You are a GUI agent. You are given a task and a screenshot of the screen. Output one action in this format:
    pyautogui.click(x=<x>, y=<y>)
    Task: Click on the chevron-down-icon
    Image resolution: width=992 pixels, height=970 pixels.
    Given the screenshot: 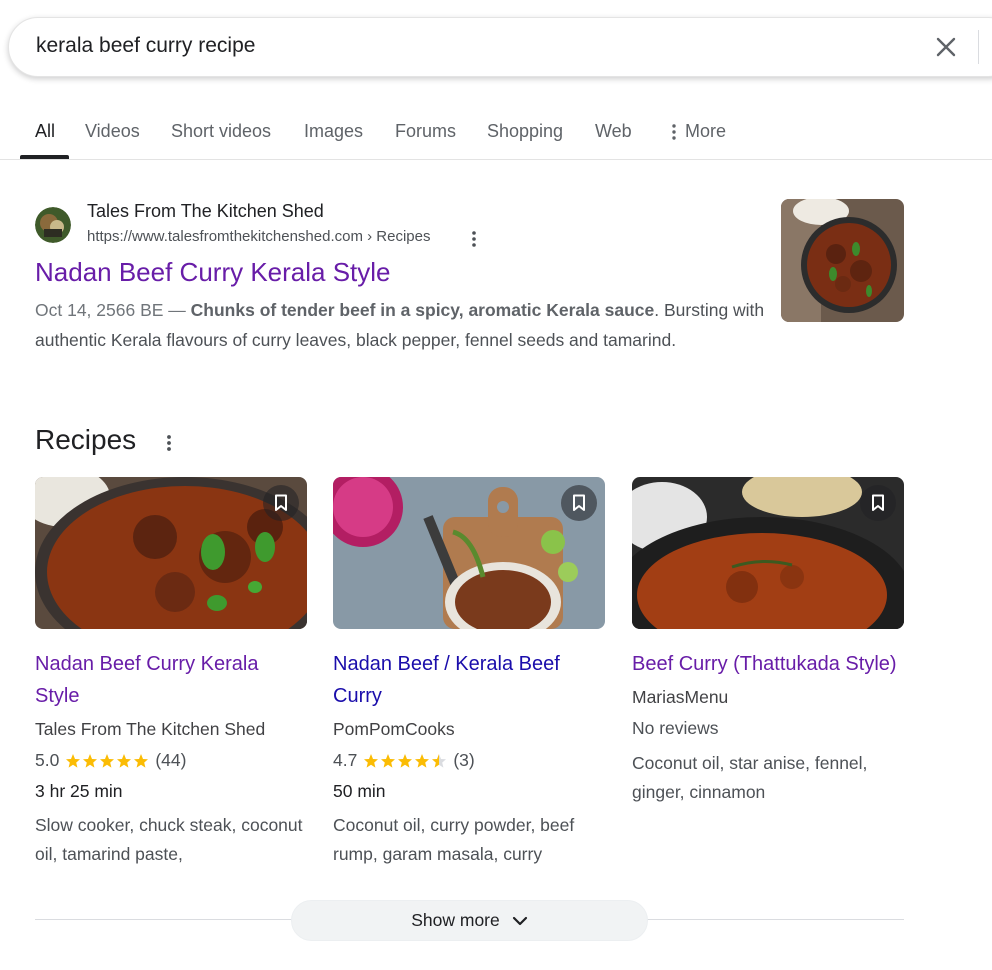 What is the action you would take?
    pyautogui.click(x=519, y=920)
    